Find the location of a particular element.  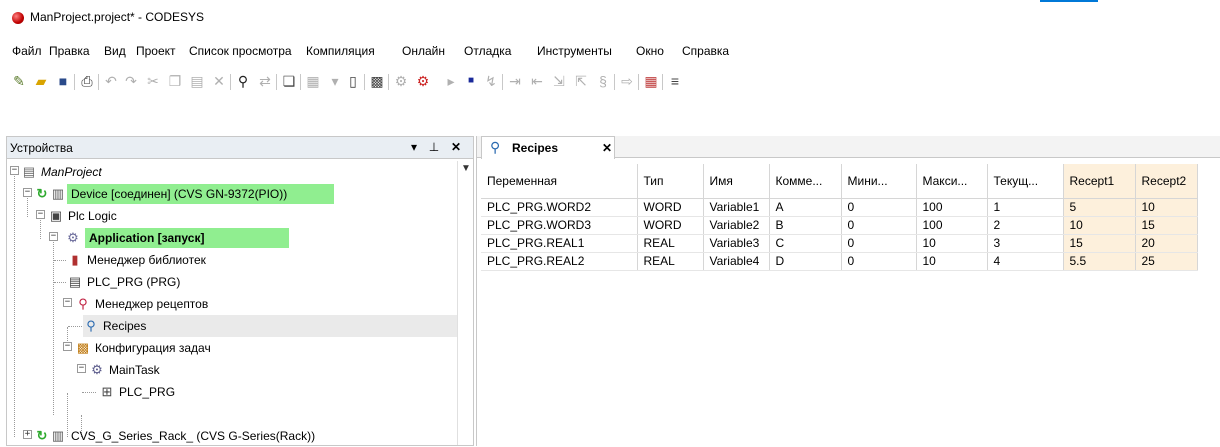

cell-variable: PLC_PRG.REAL1 is located at coordinates (559, 243).